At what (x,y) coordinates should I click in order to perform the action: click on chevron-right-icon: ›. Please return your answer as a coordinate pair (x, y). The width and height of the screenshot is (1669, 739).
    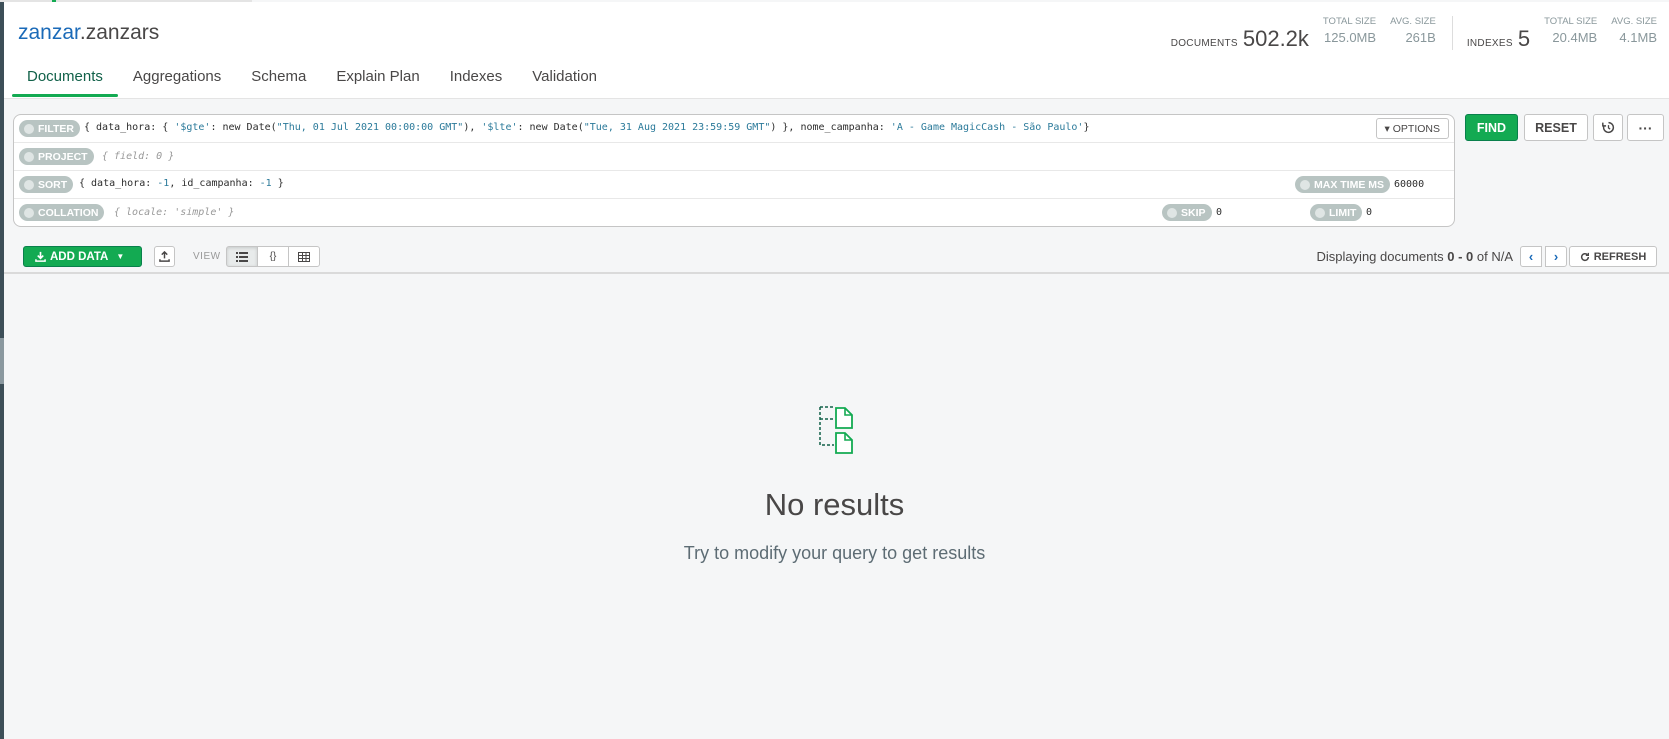
    Looking at the image, I should click on (1556, 256).